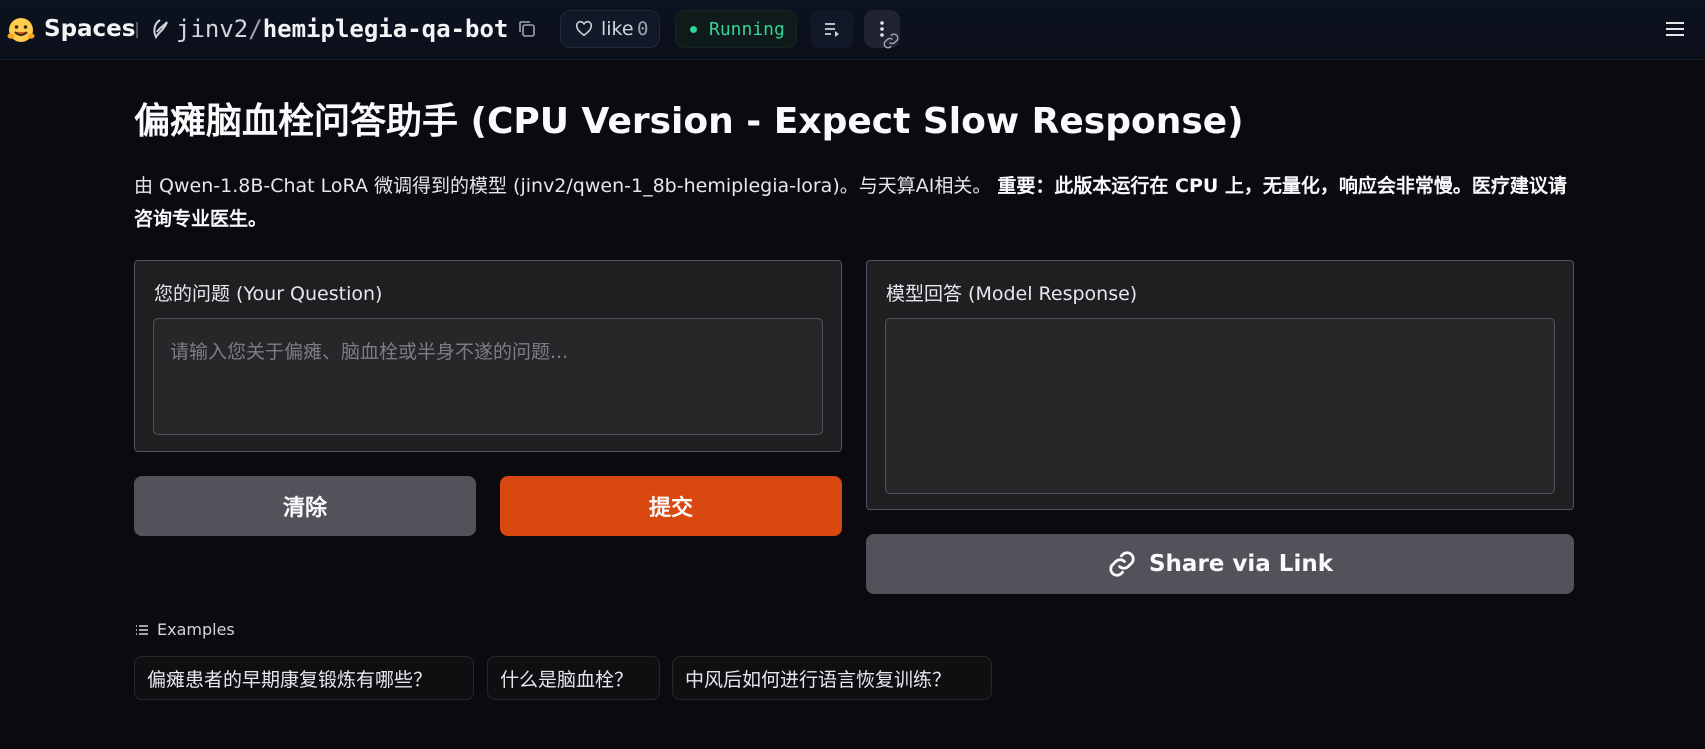 The width and height of the screenshot is (1705, 749). I want to click on status-badge: Running, so click(736, 29).